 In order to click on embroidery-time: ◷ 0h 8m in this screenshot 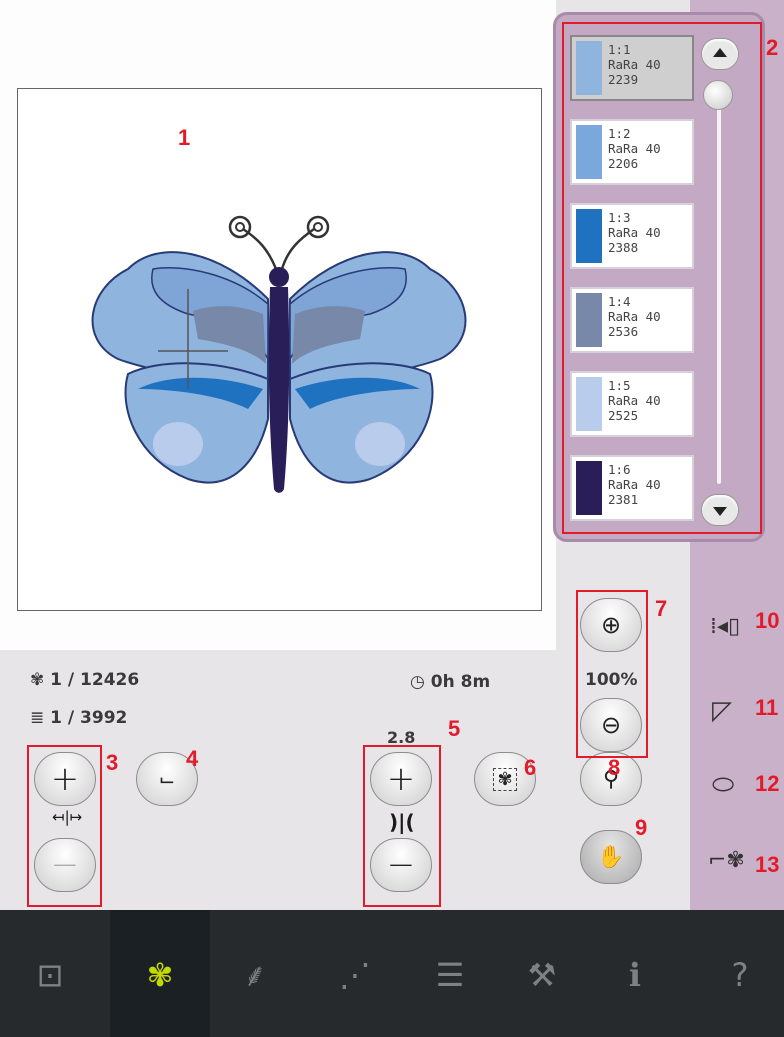, I will do `click(450, 682)`.